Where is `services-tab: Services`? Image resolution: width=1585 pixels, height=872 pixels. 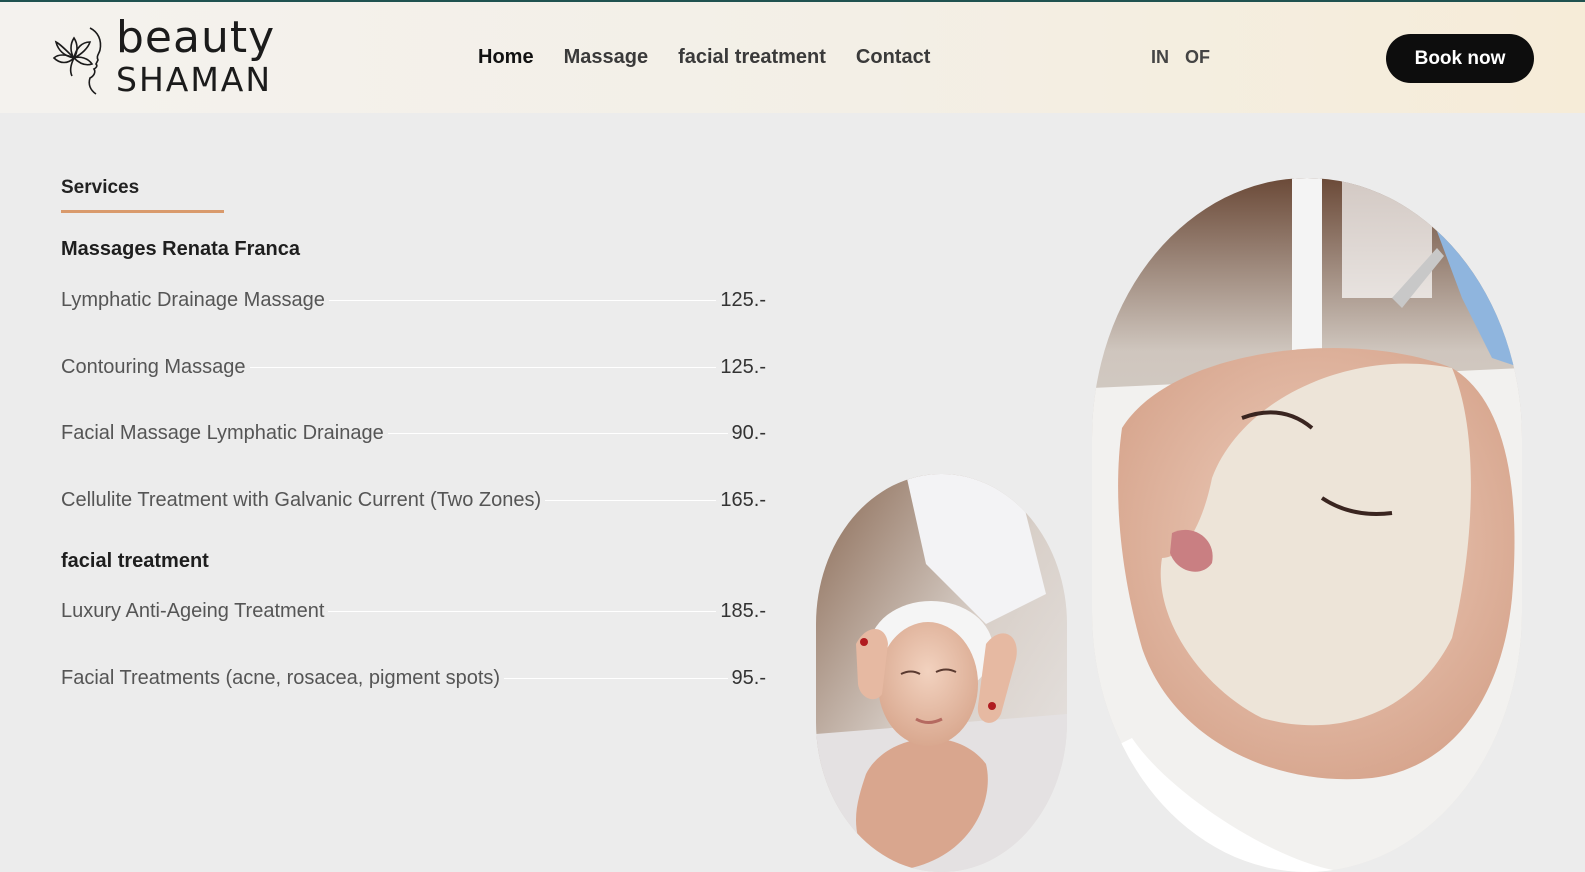
services-tab: Services is located at coordinates (100, 188).